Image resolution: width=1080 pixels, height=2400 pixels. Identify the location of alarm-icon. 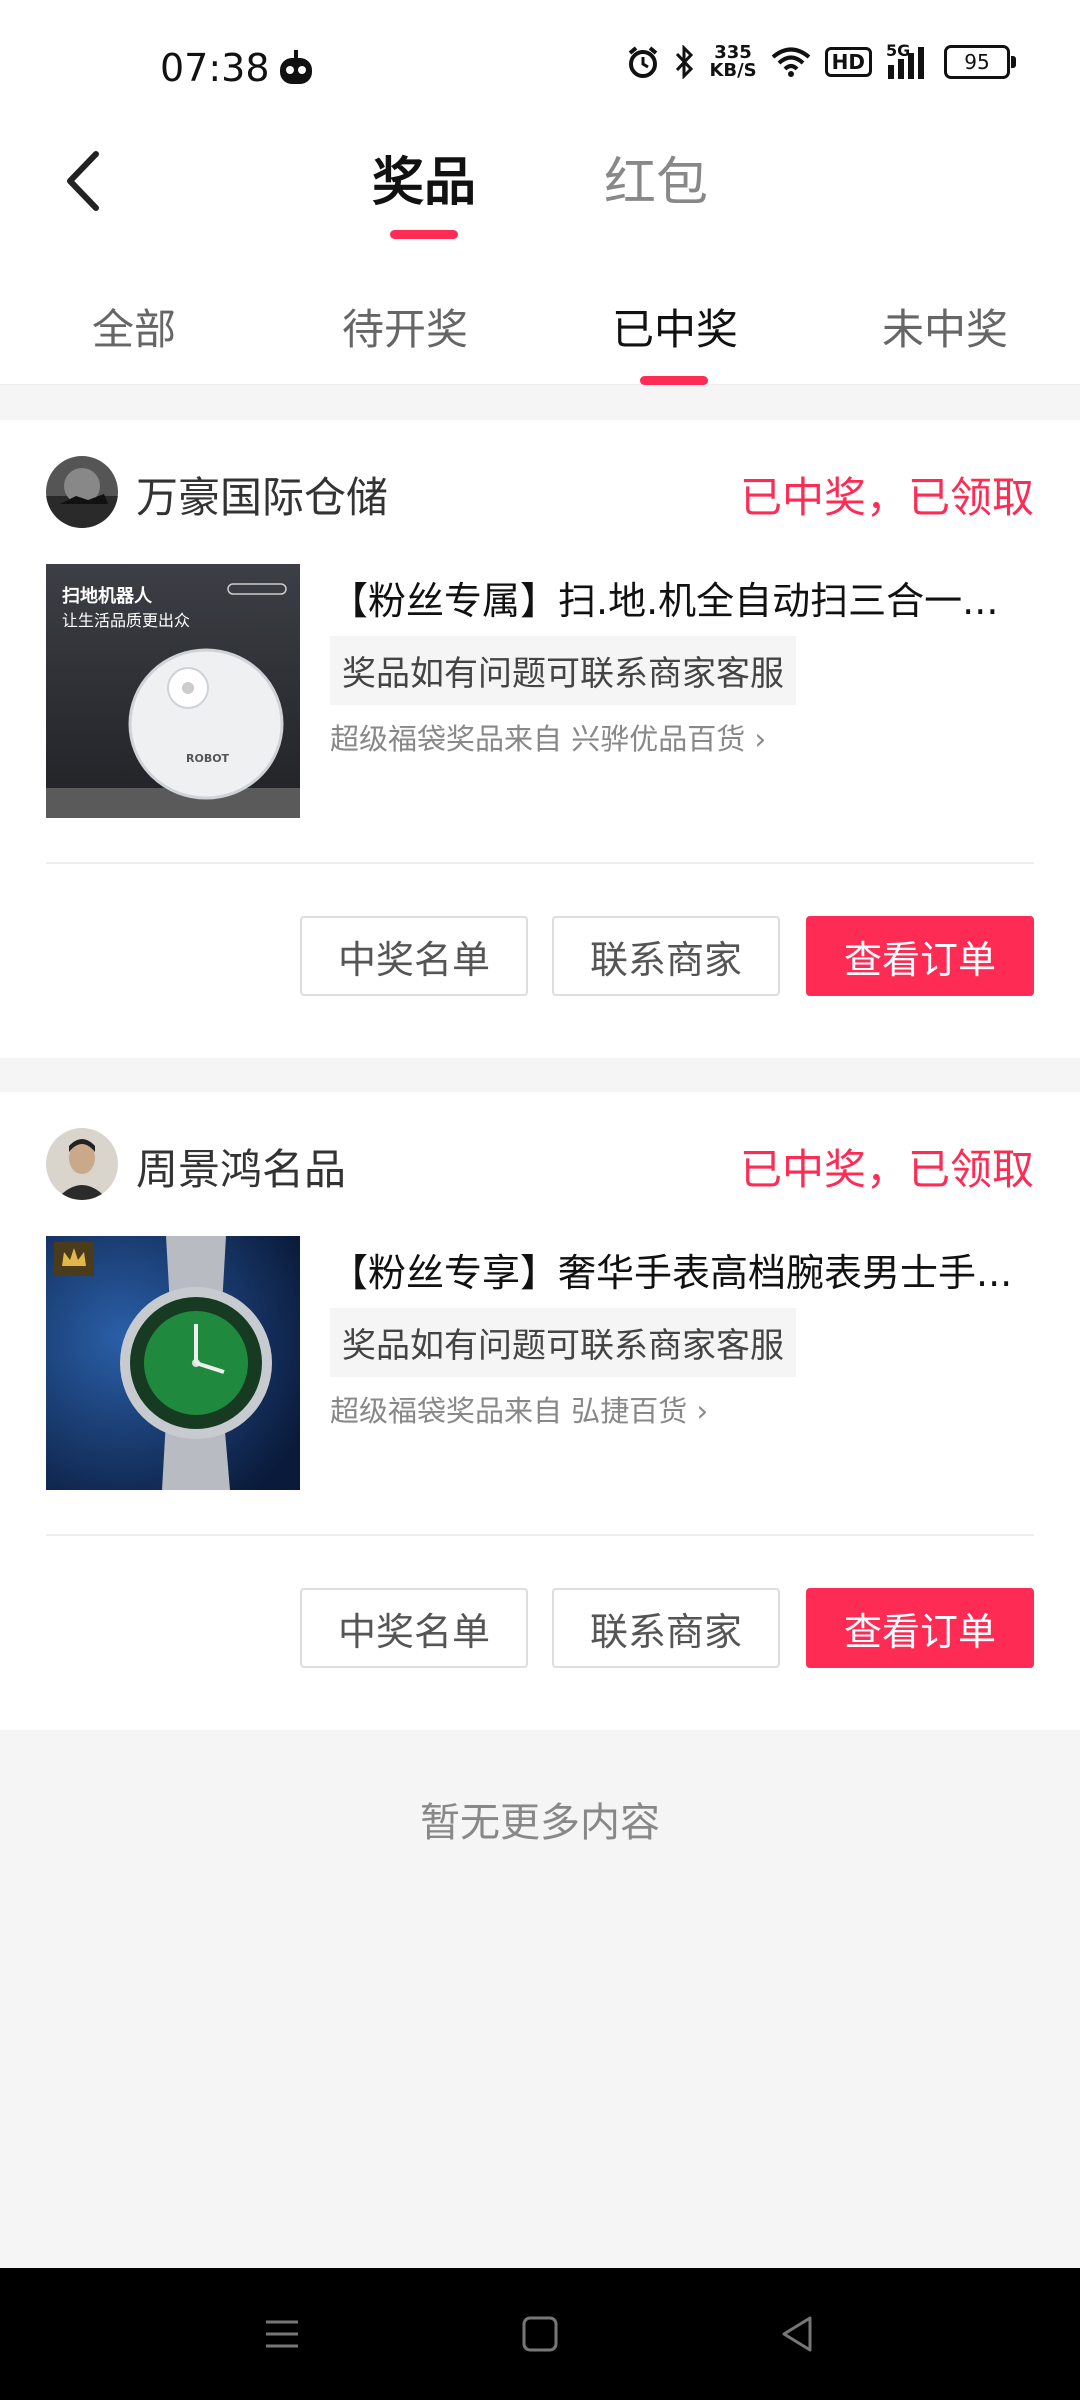
(643, 62).